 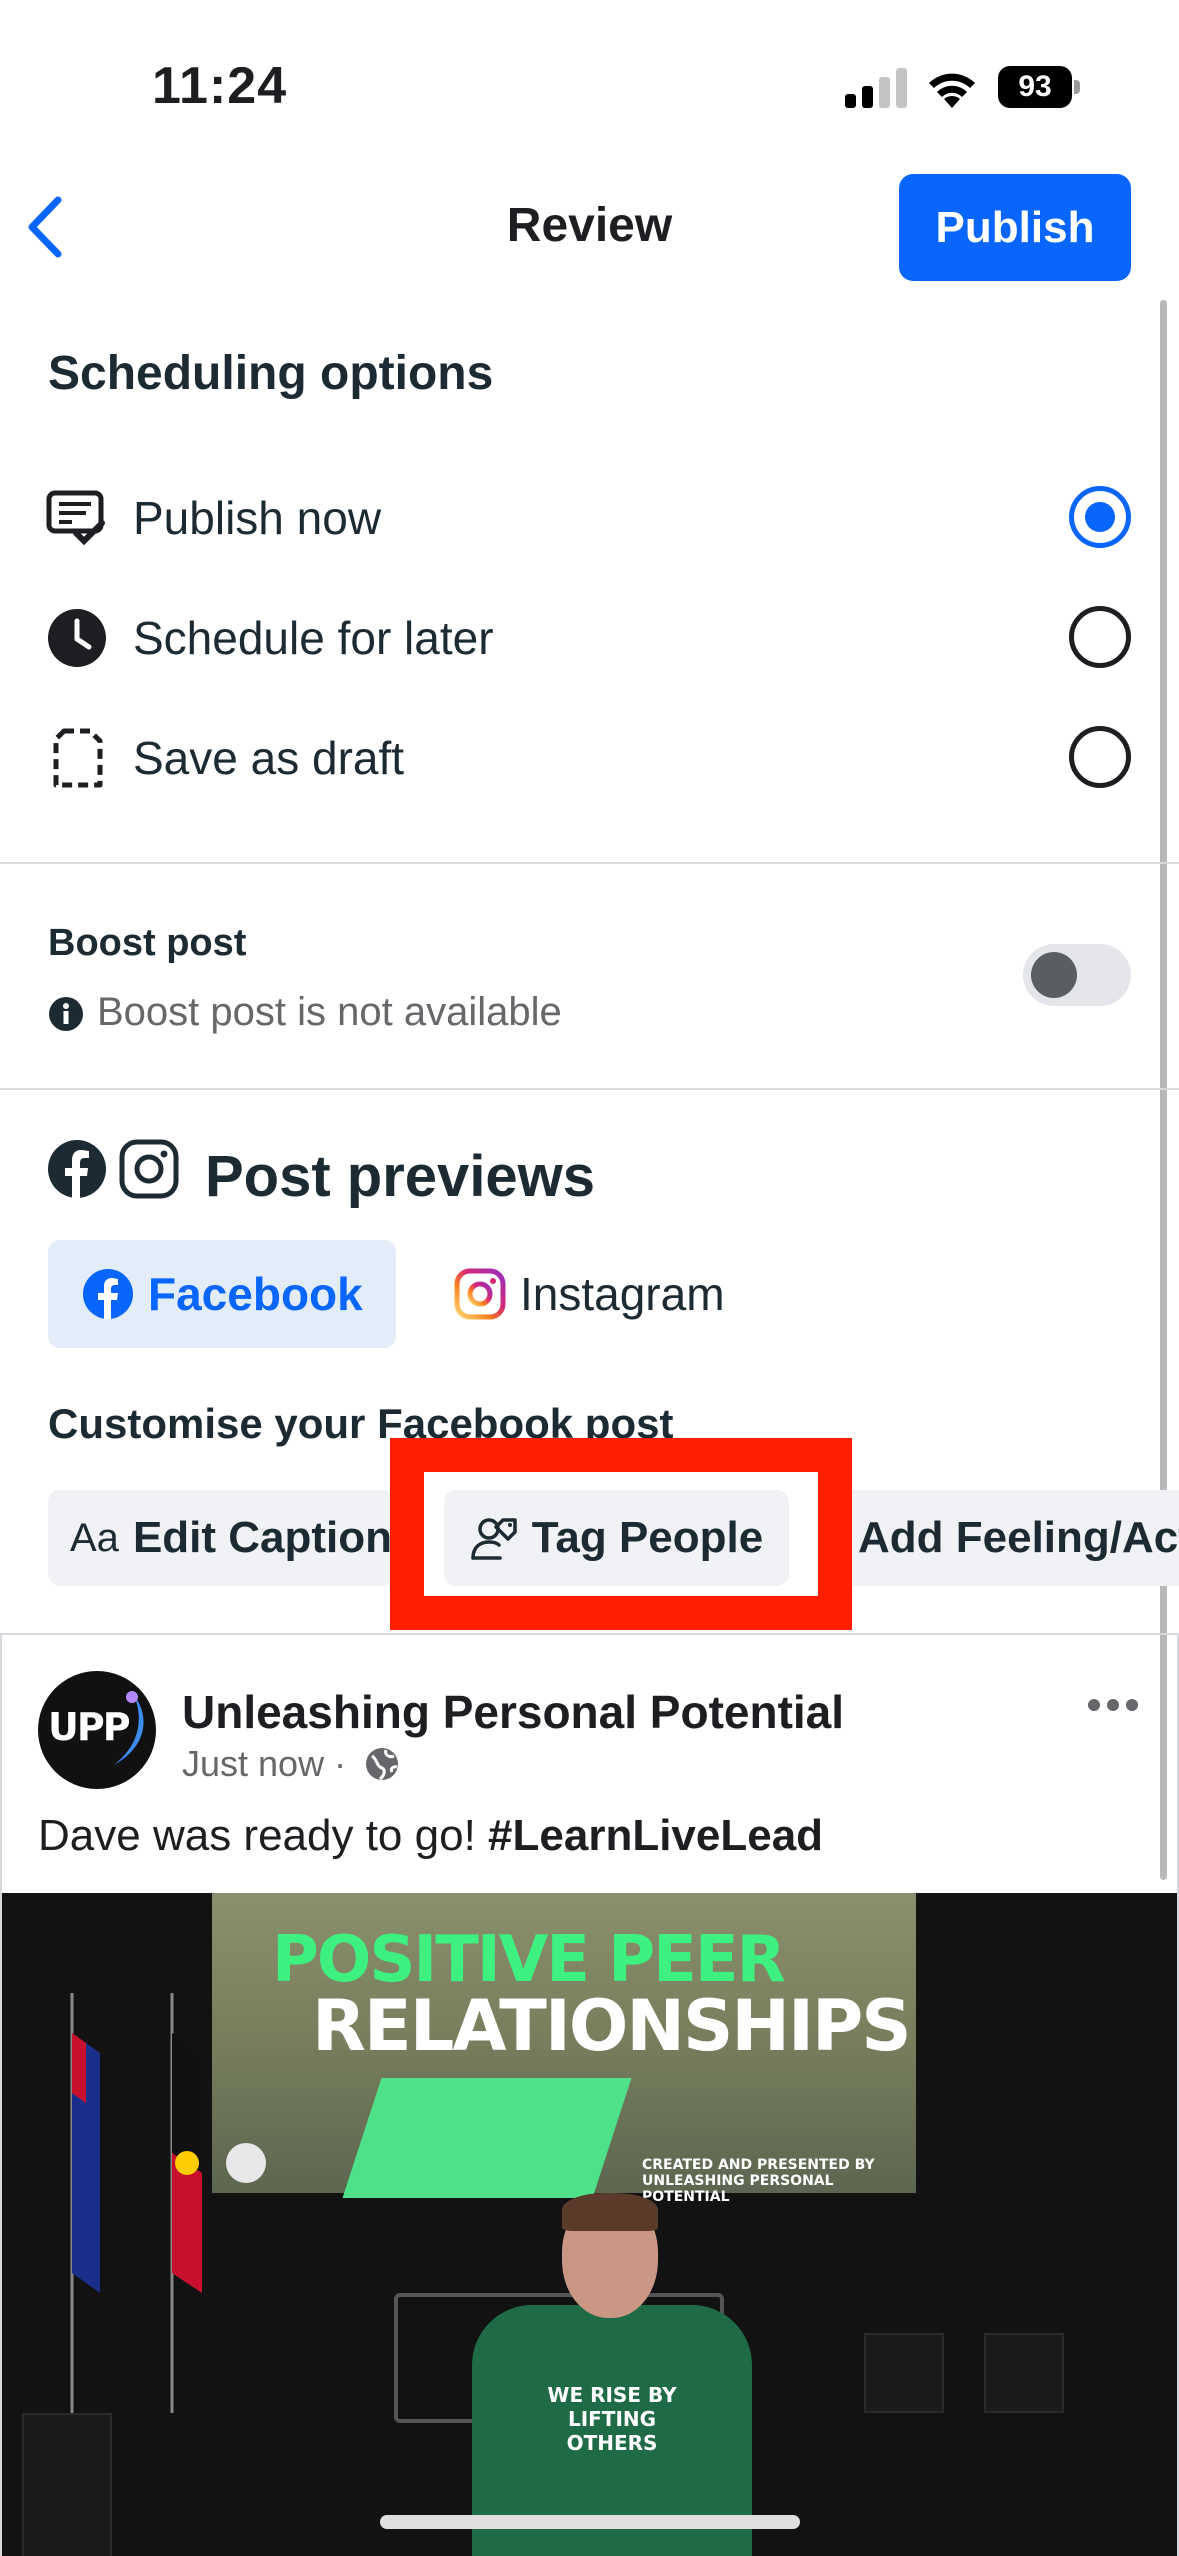 I want to click on chip-label: Edit Caption, so click(x=262, y=1537).